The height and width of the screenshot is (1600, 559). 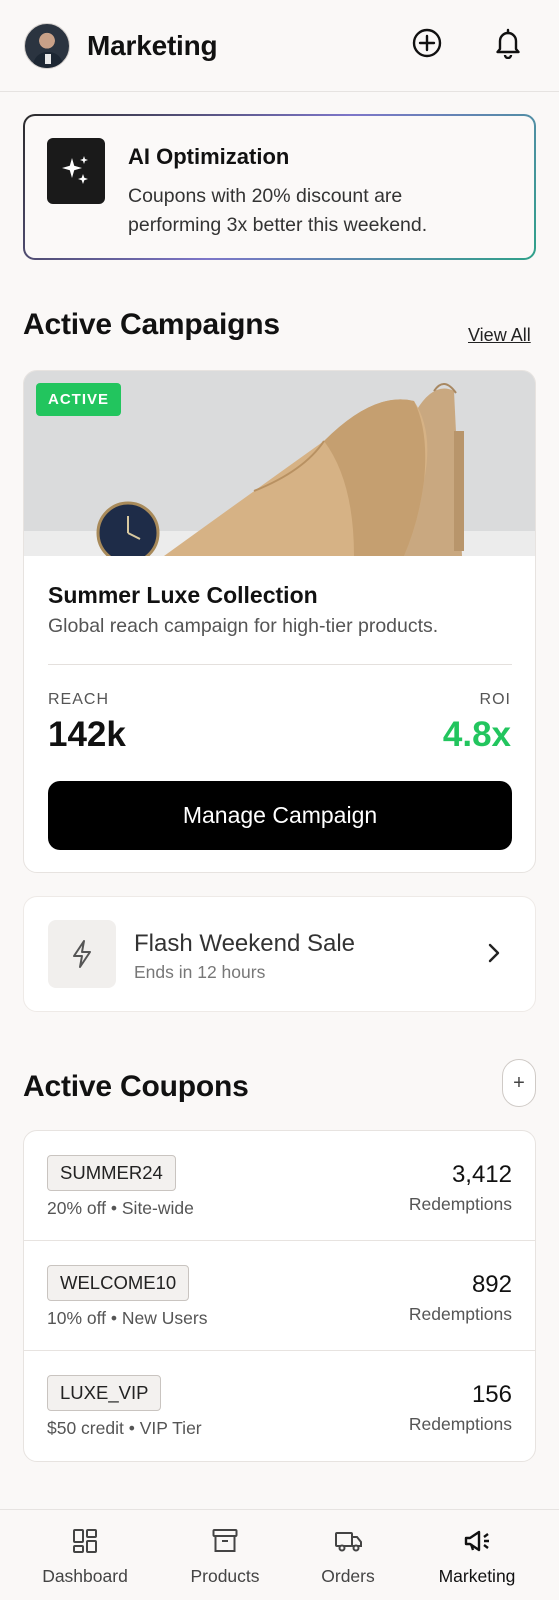 What do you see at coordinates (85, 1541) in the screenshot?
I see `dashboard-icon` at bounding box center [85, 1541].